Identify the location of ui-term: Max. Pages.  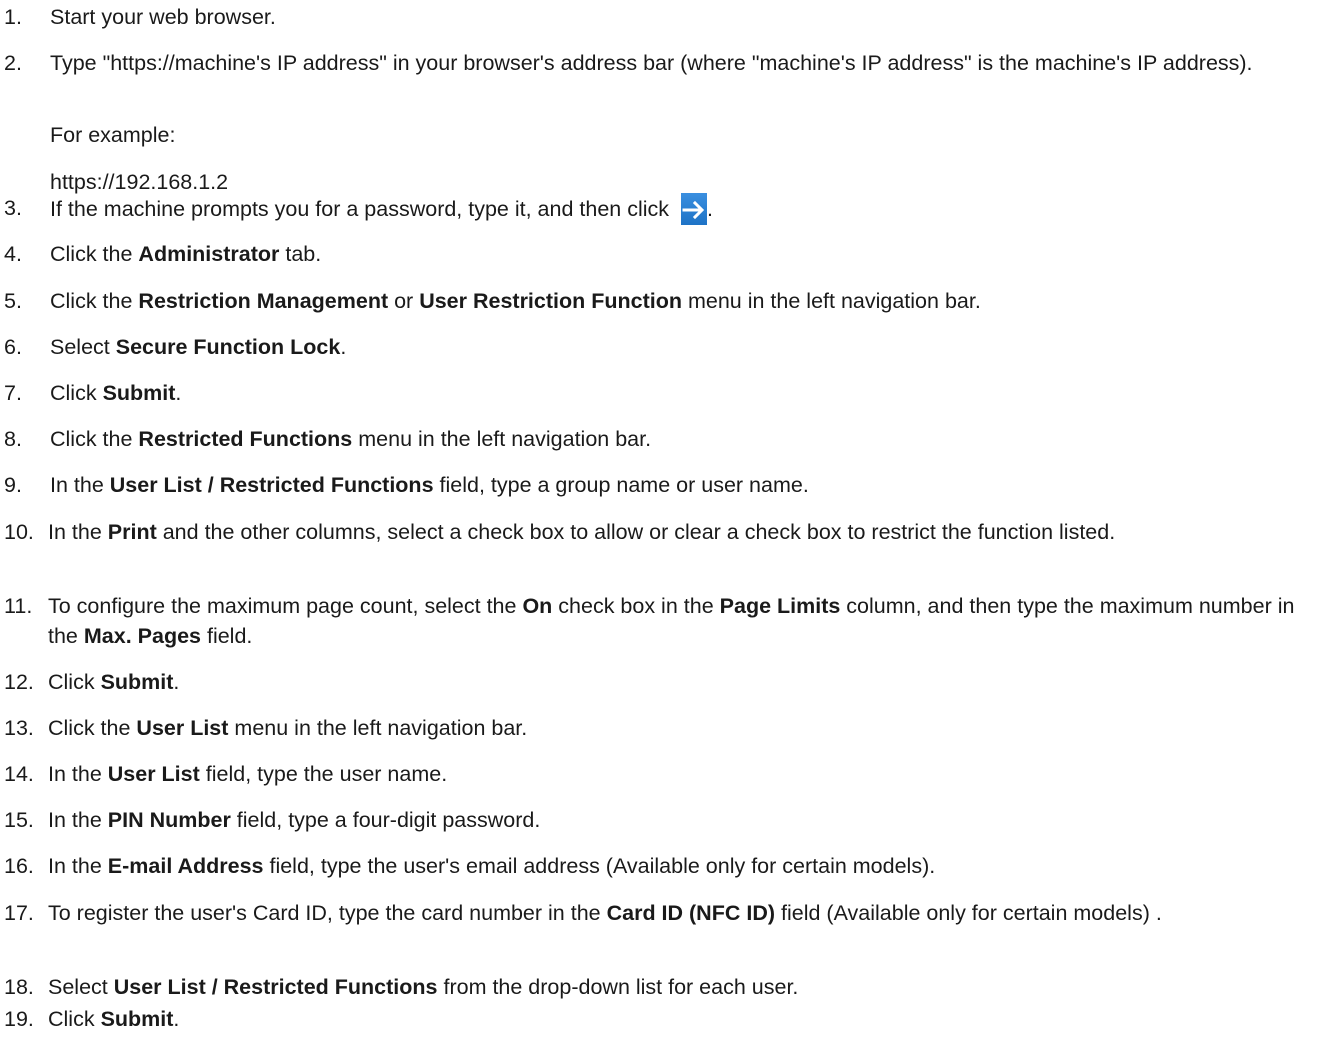
(142, 636).